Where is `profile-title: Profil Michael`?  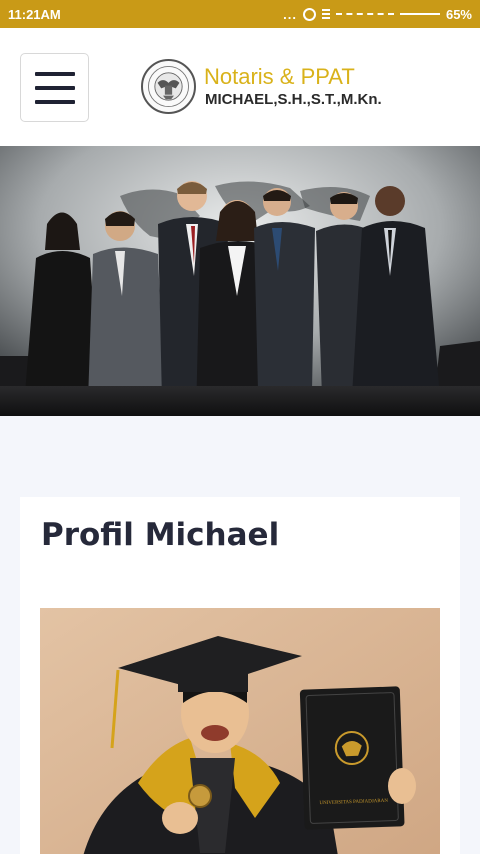
profile-title: Profil Michael is located at coordinates (160, 535).